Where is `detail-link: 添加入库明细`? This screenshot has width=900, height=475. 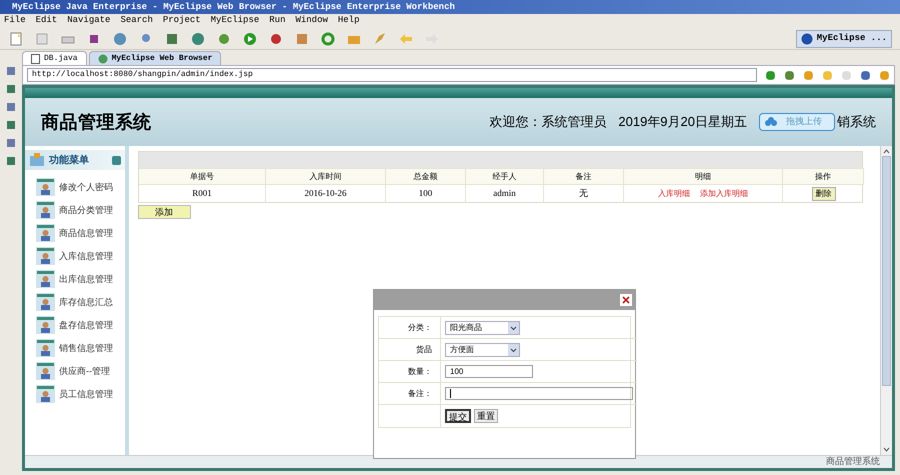 detail-link: 添加入库明细 is located at coordinates (724, 194).